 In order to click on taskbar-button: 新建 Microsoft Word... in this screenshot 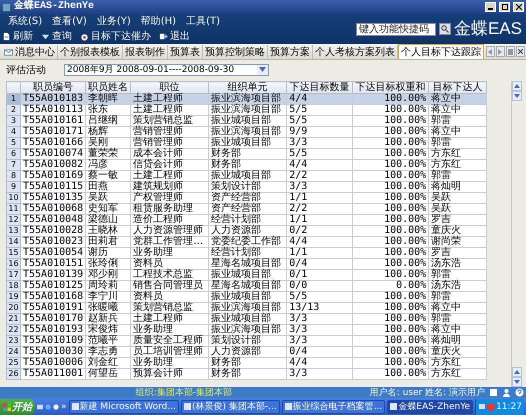, I will do `click(123, 407)`.